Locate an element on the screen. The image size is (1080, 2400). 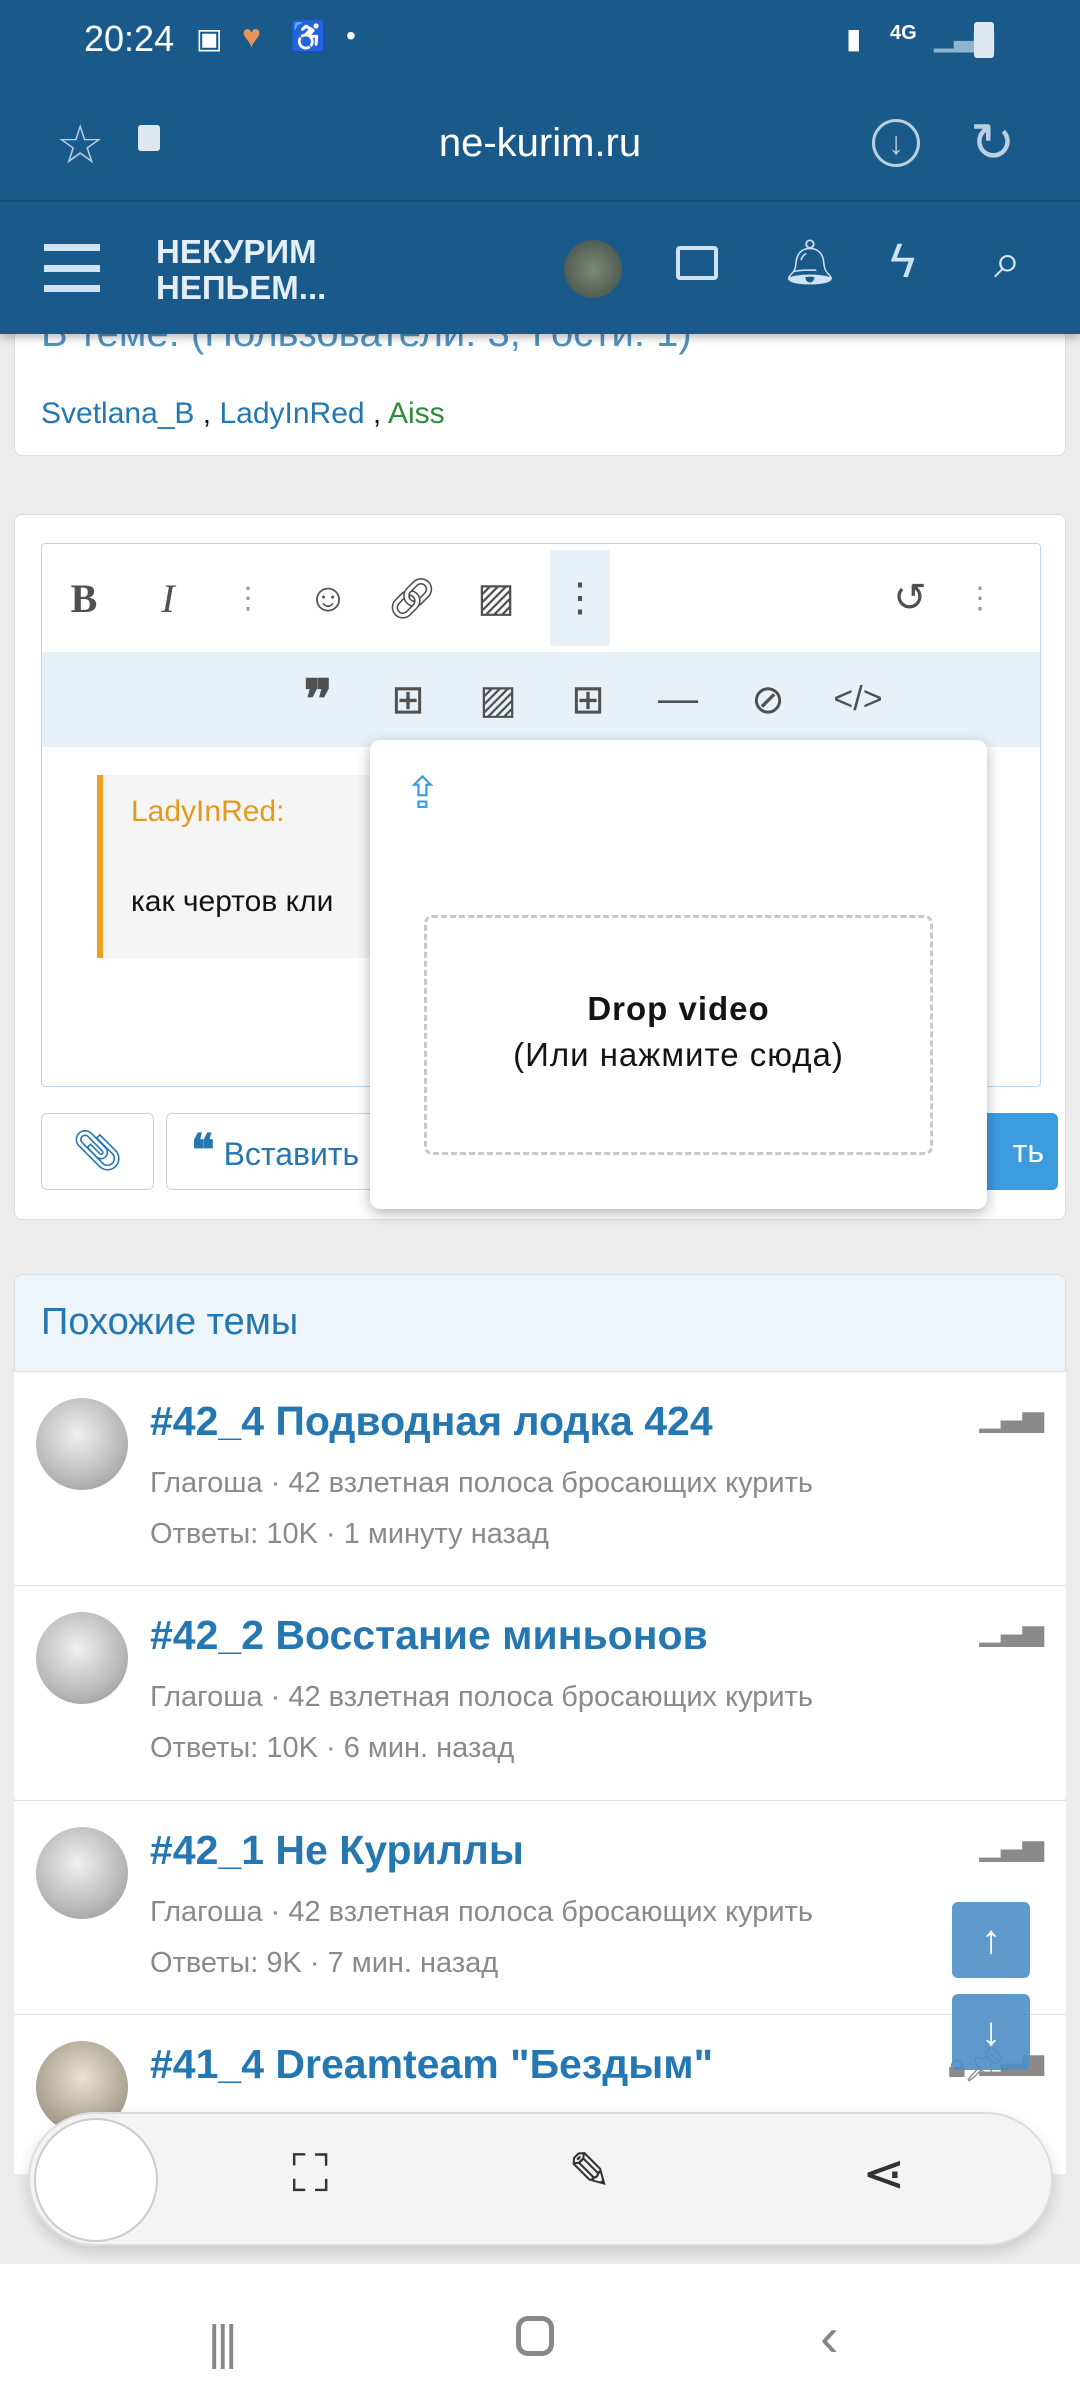
back-button: ‹ is located at coordinates (829, 2336).